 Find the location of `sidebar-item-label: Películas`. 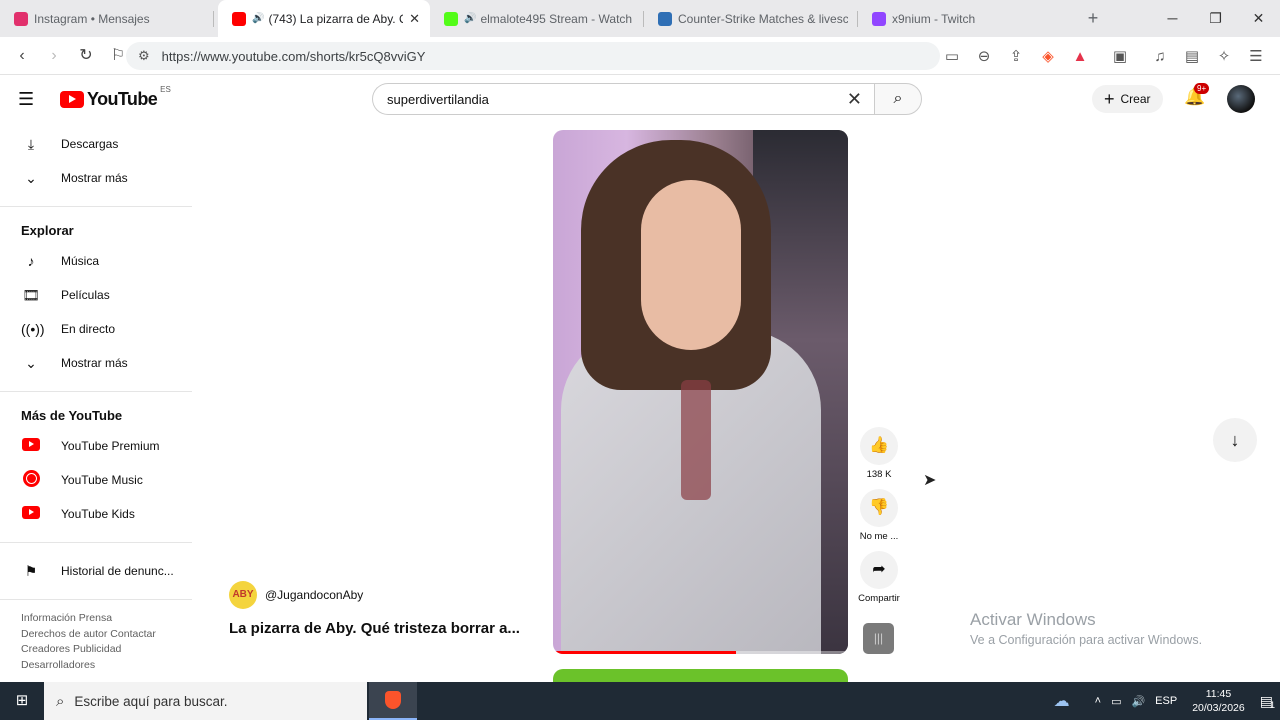

sidebar-item-label: Películas is located at coordinates (85, 295).